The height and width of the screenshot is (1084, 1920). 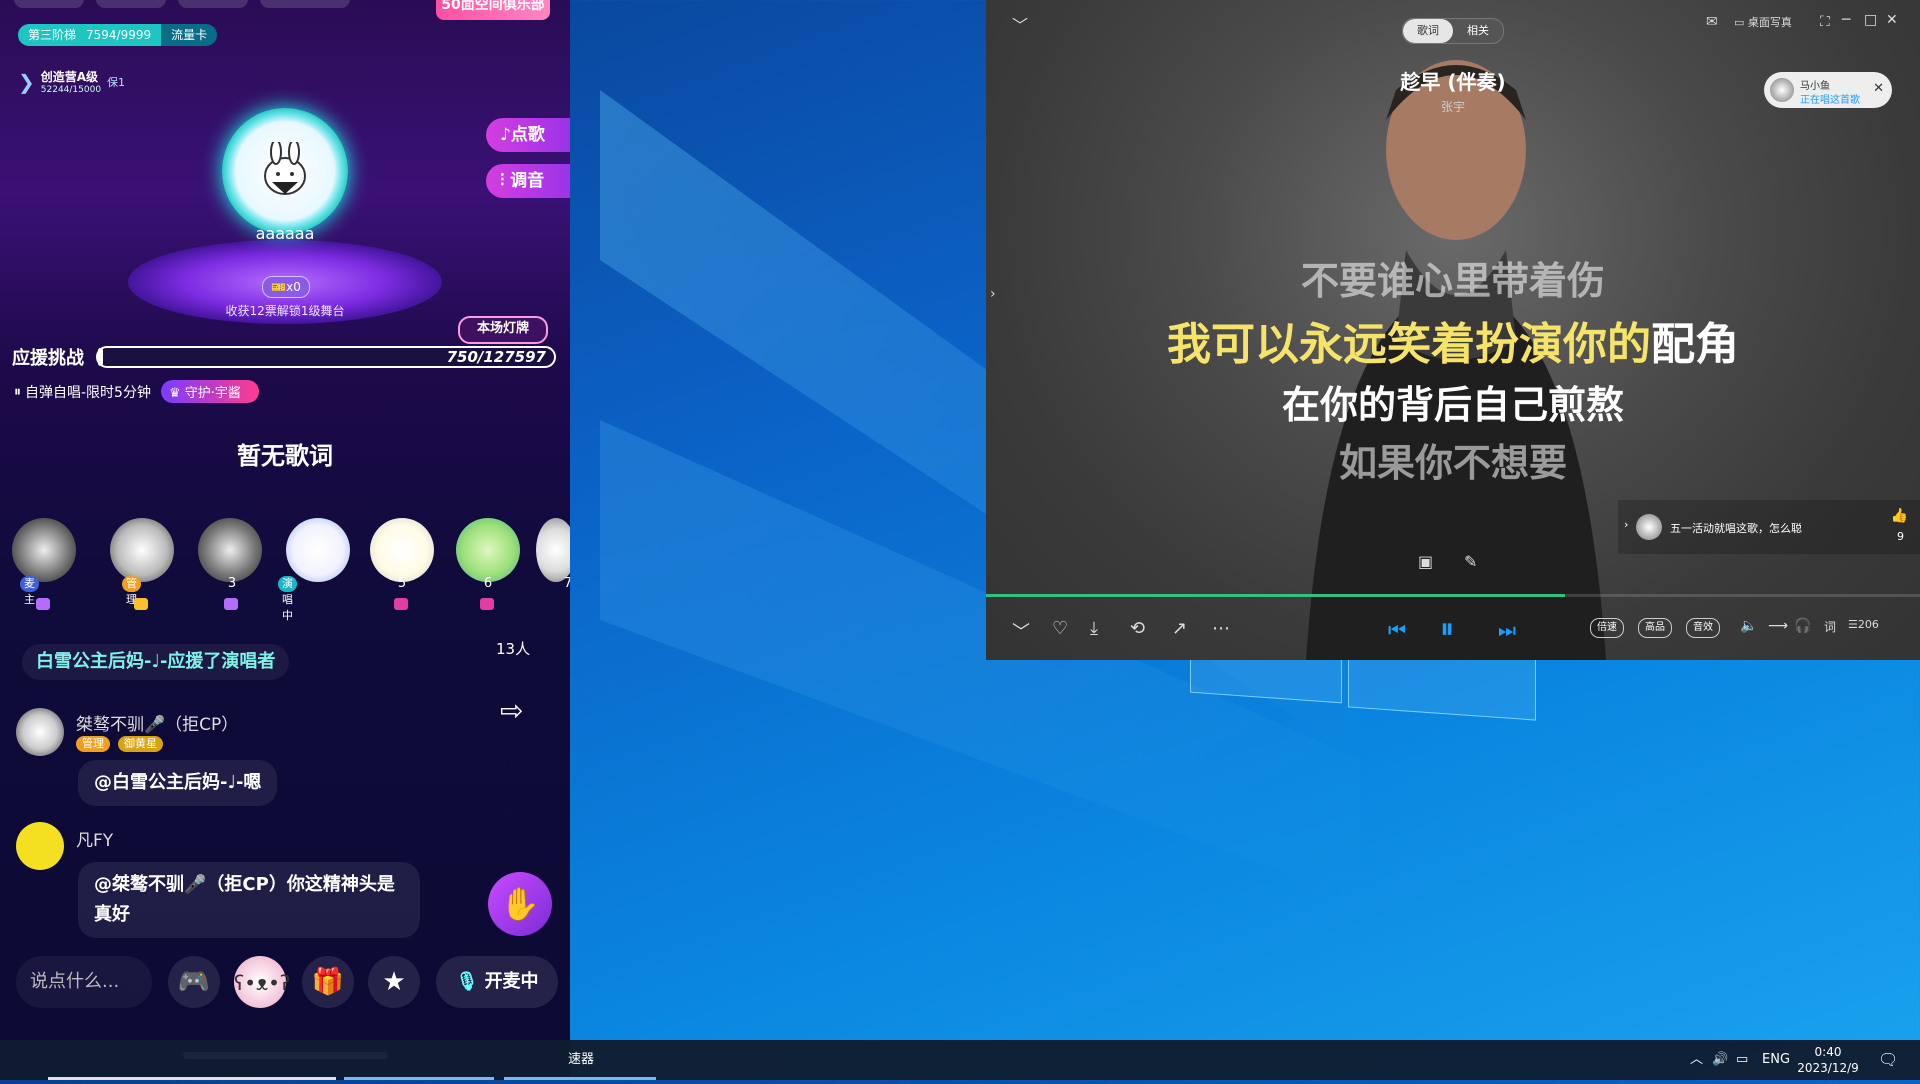 What do you see at coordinates (326, 357) in the screenshot?
I see `support-progress-bar: 750/127597` at bounding box center [326, 357].